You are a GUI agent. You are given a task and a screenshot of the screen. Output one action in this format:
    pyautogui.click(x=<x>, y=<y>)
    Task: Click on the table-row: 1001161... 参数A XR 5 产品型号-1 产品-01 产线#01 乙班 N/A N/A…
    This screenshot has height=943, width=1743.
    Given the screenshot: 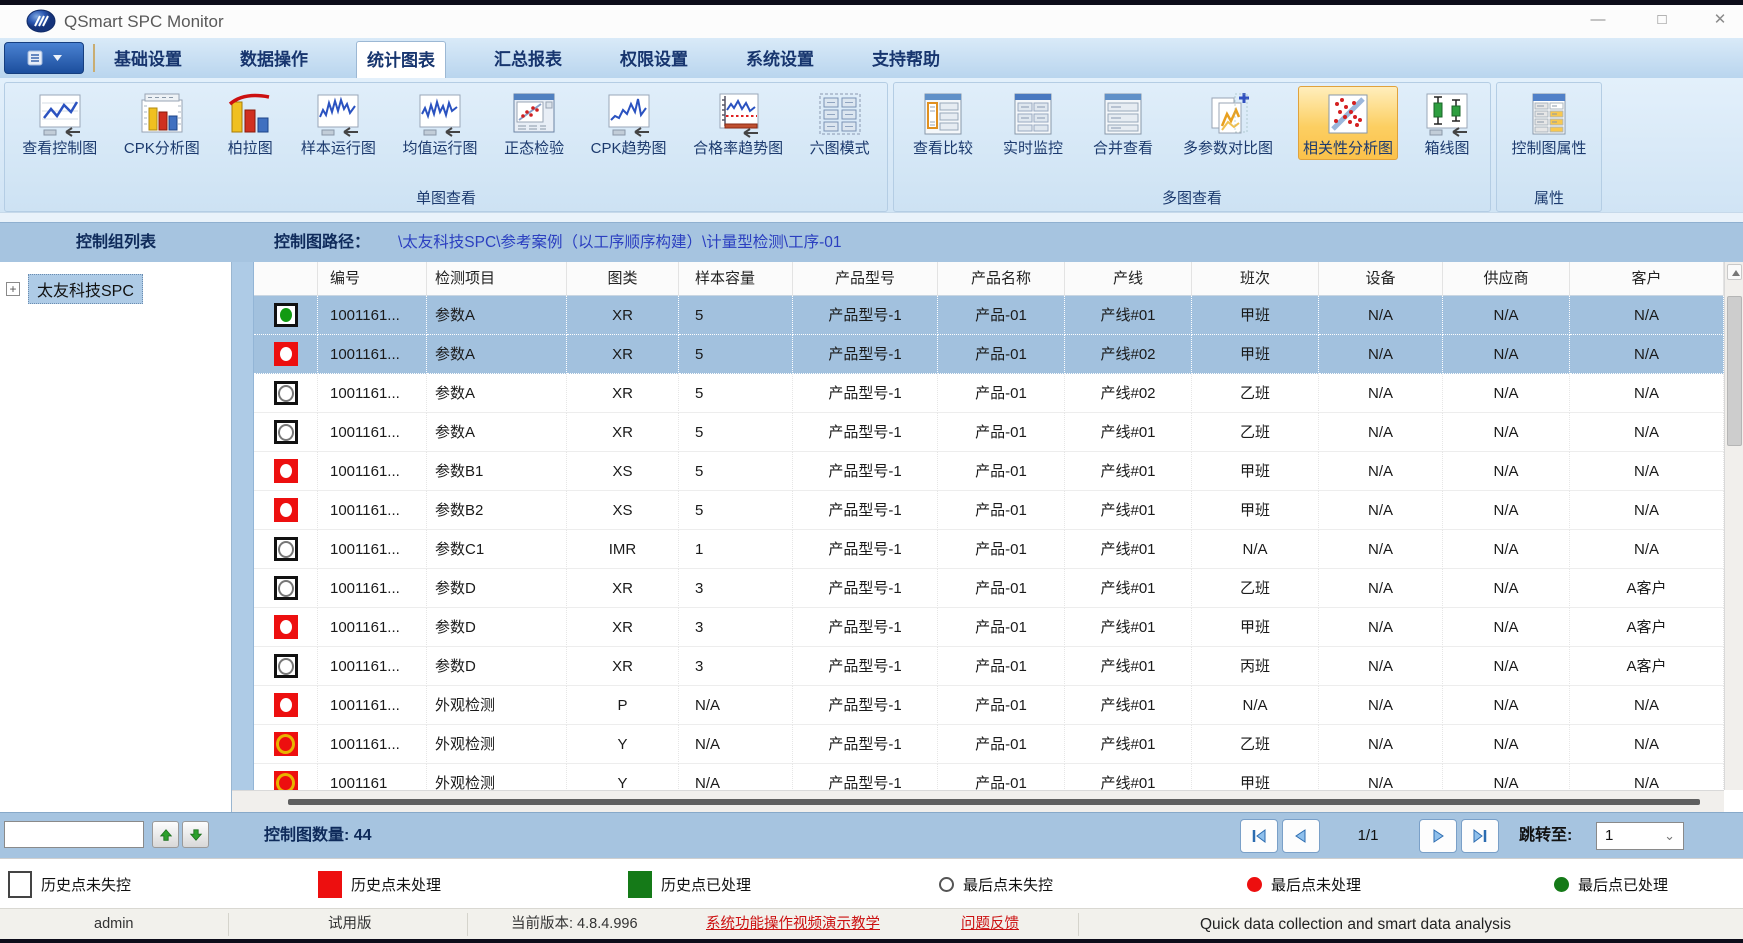 What is the action you would take?
    pyautogui.click(x=978, y=432)
    